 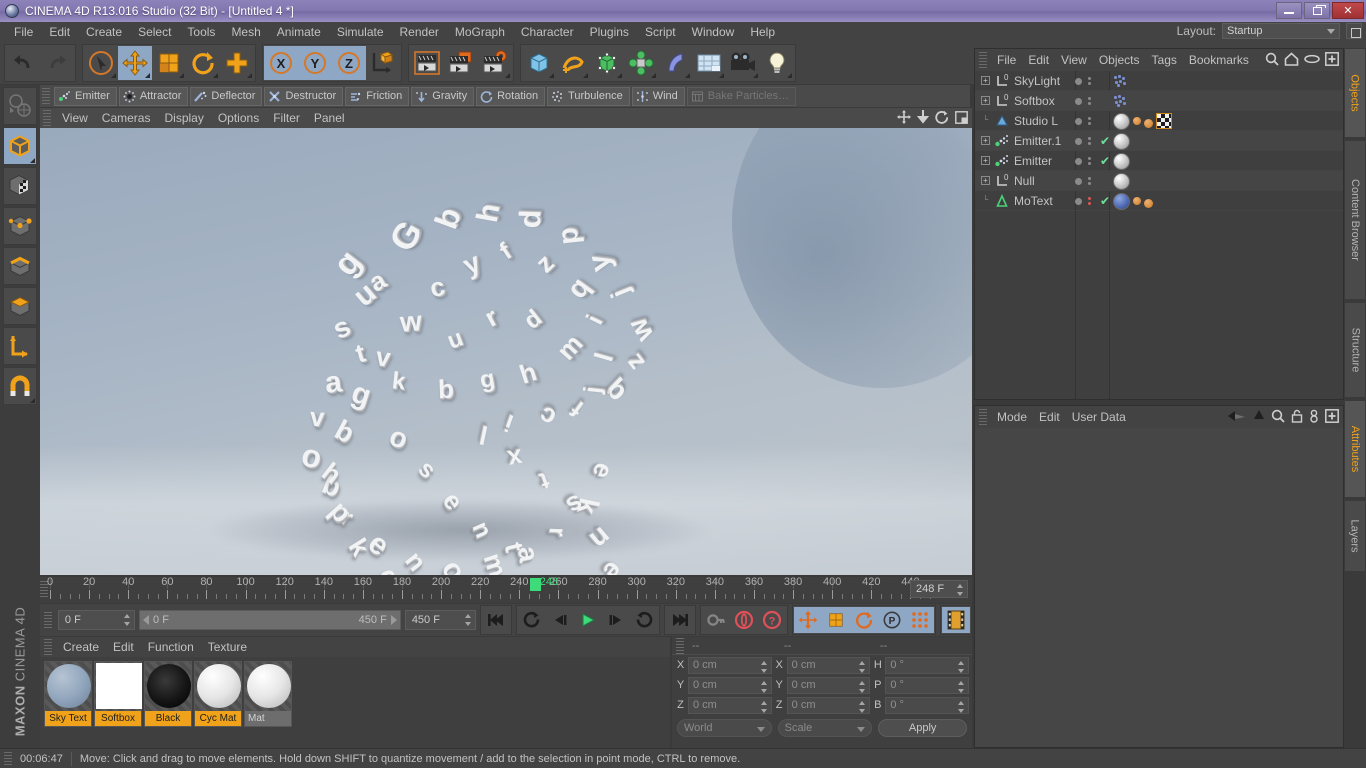 I want to click on world-object-coord-button, so click(x=383, y=63).